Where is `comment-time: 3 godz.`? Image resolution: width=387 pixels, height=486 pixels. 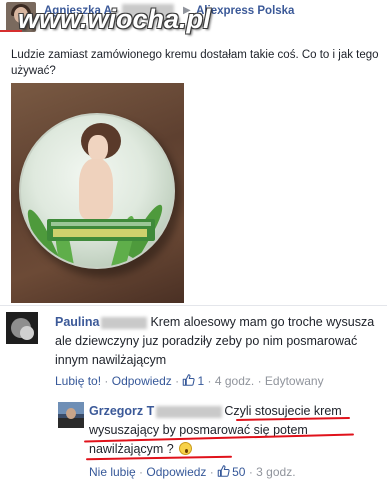
comment-time: 3 godz. is located at coordinates (275, 472).